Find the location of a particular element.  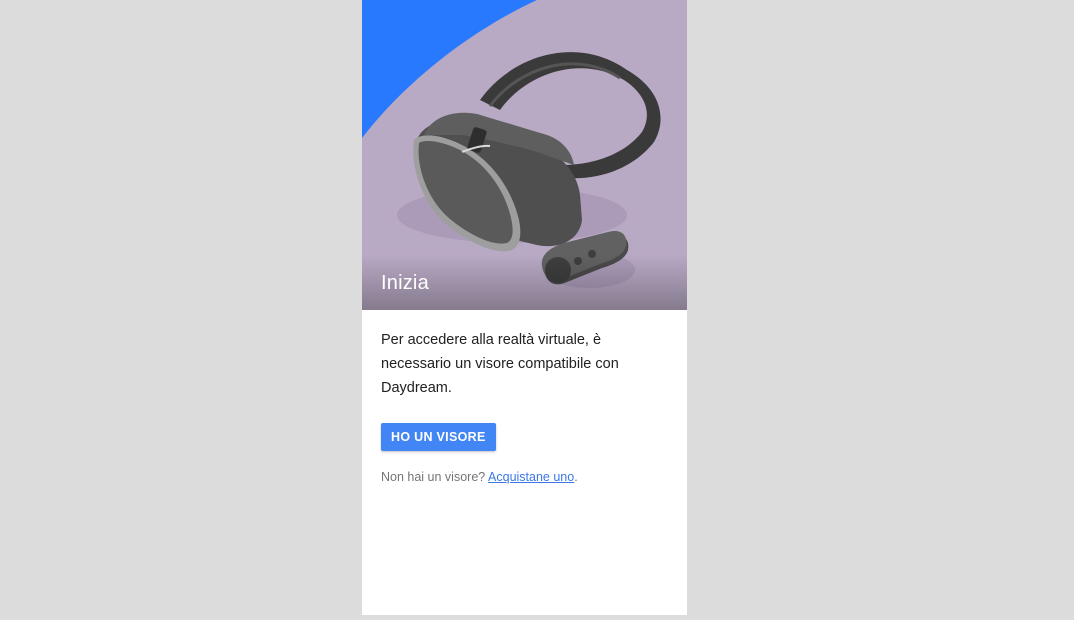

no-headset-line: Non hai un visore? Acquistane uno. is located at coordinates (524, 477).